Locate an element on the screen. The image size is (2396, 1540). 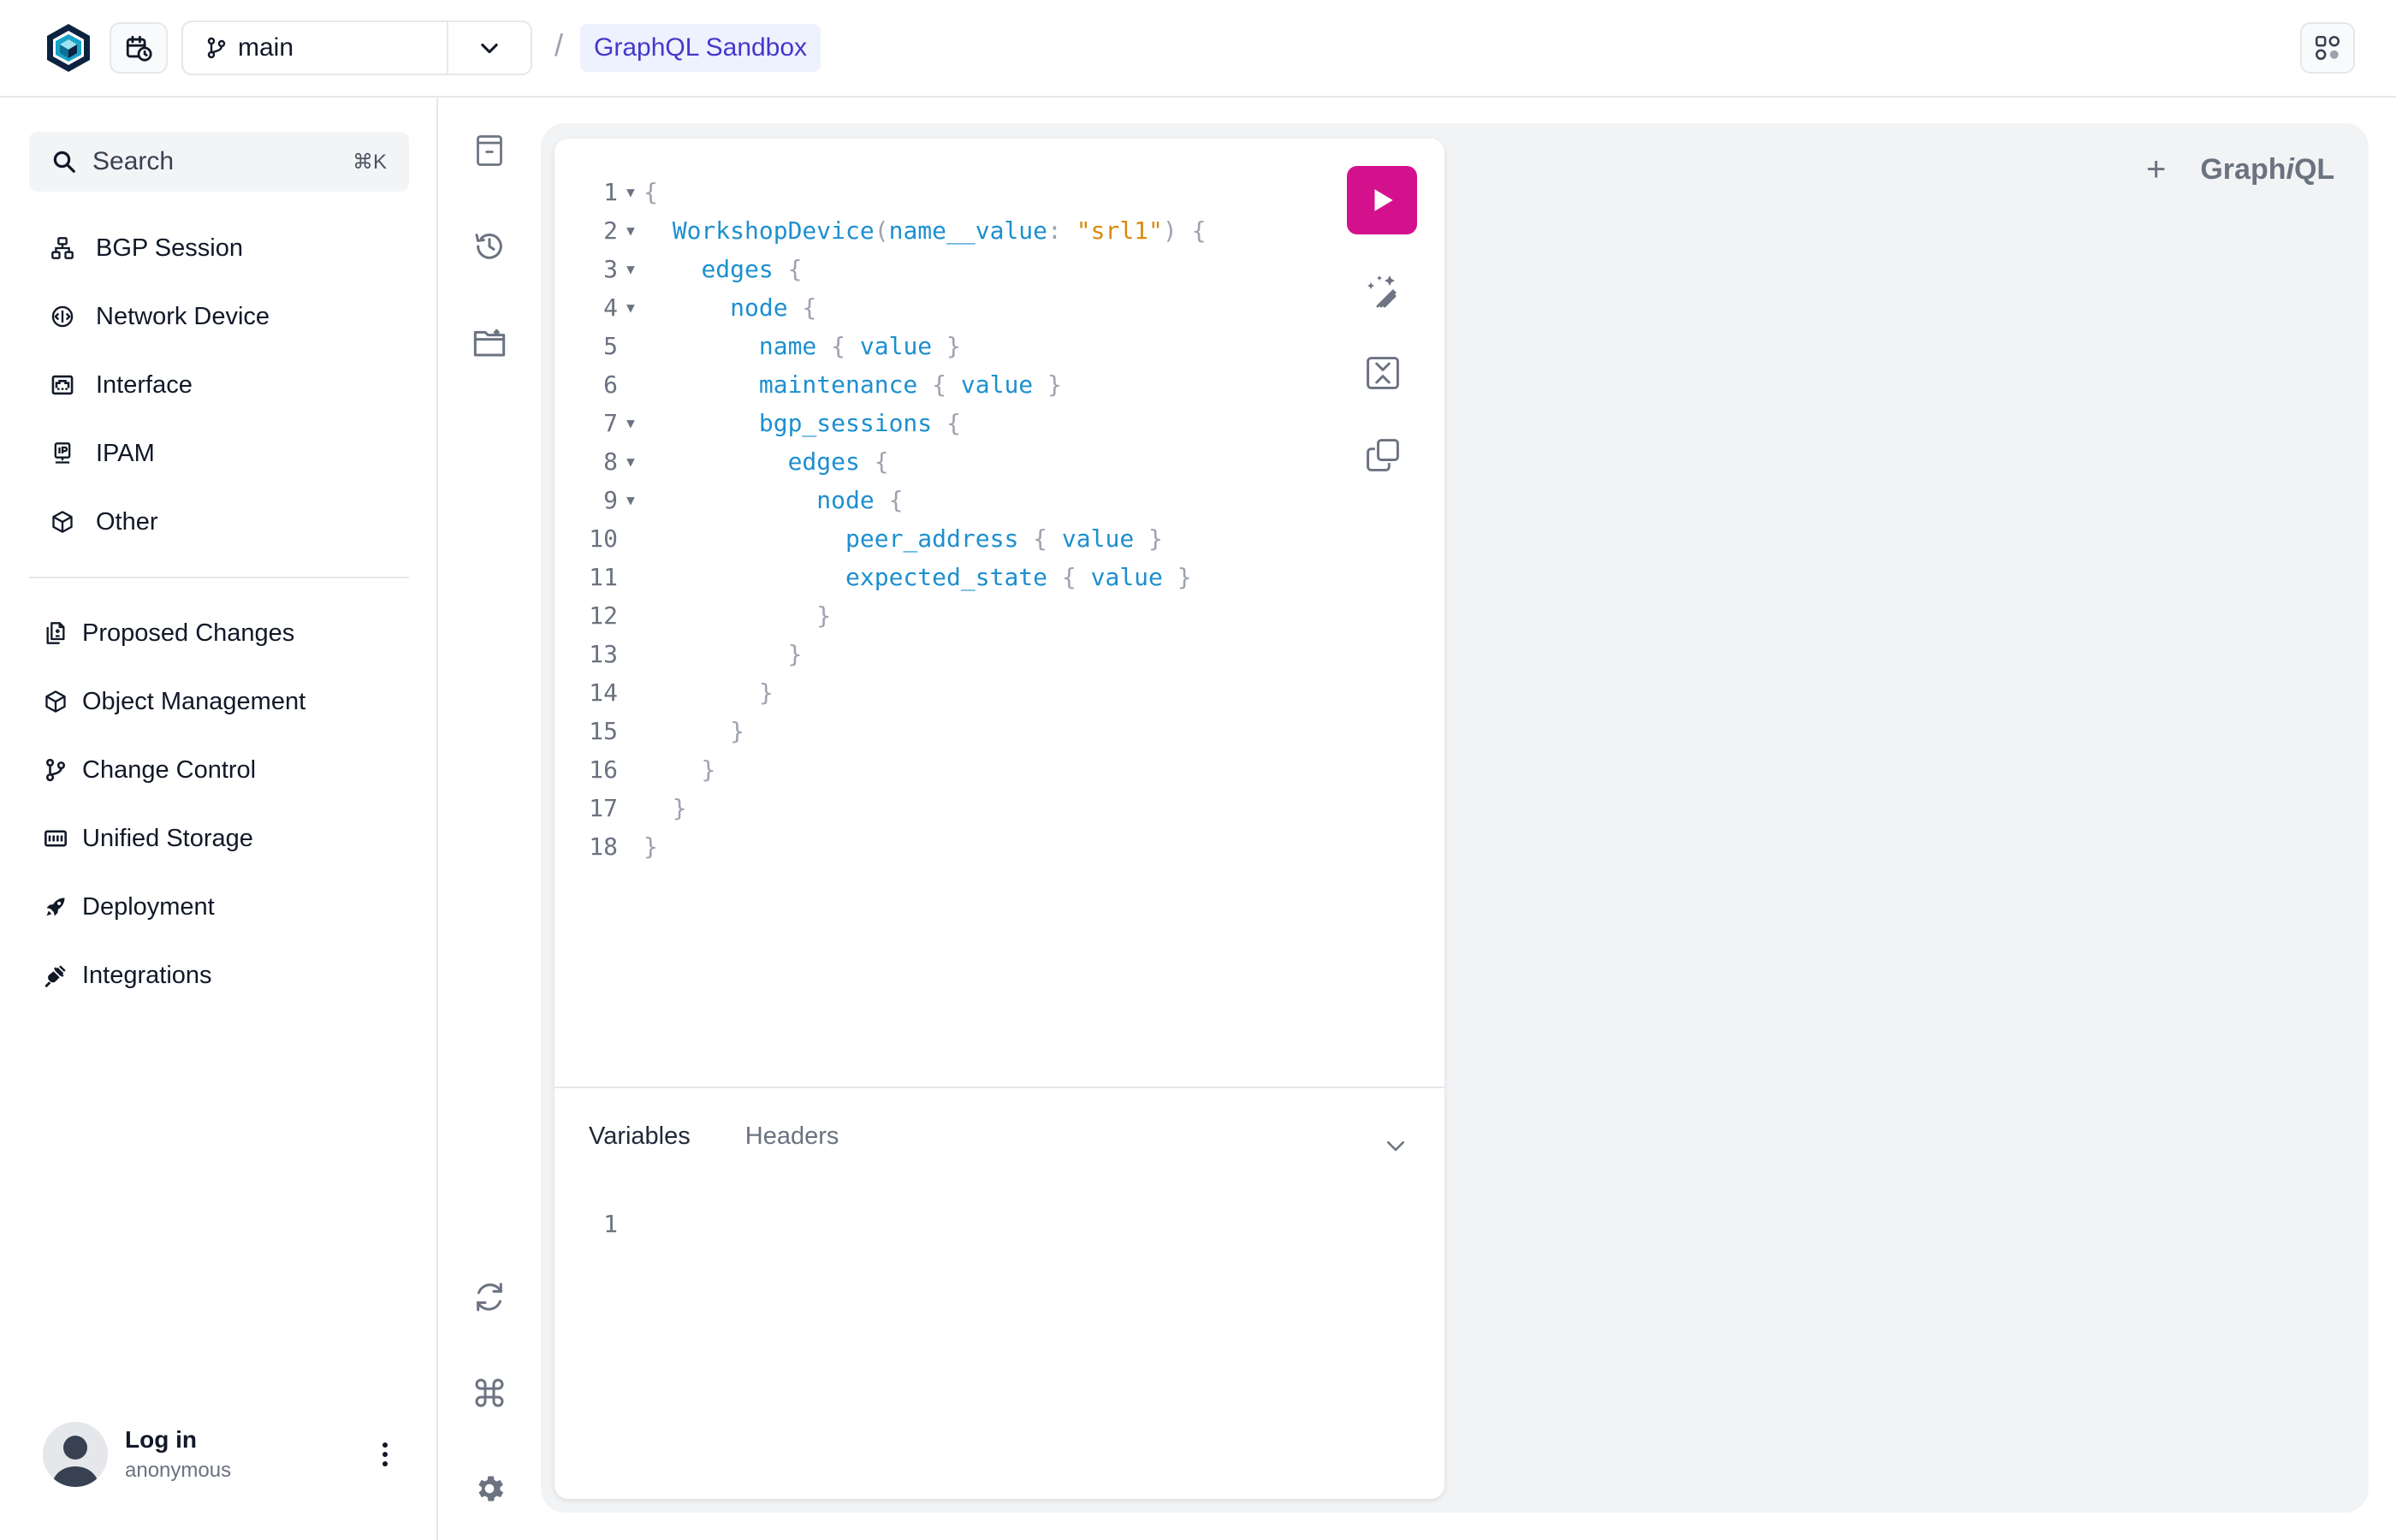
sidebar-item-object-management: Object Management is located at coordinates (219, 701).